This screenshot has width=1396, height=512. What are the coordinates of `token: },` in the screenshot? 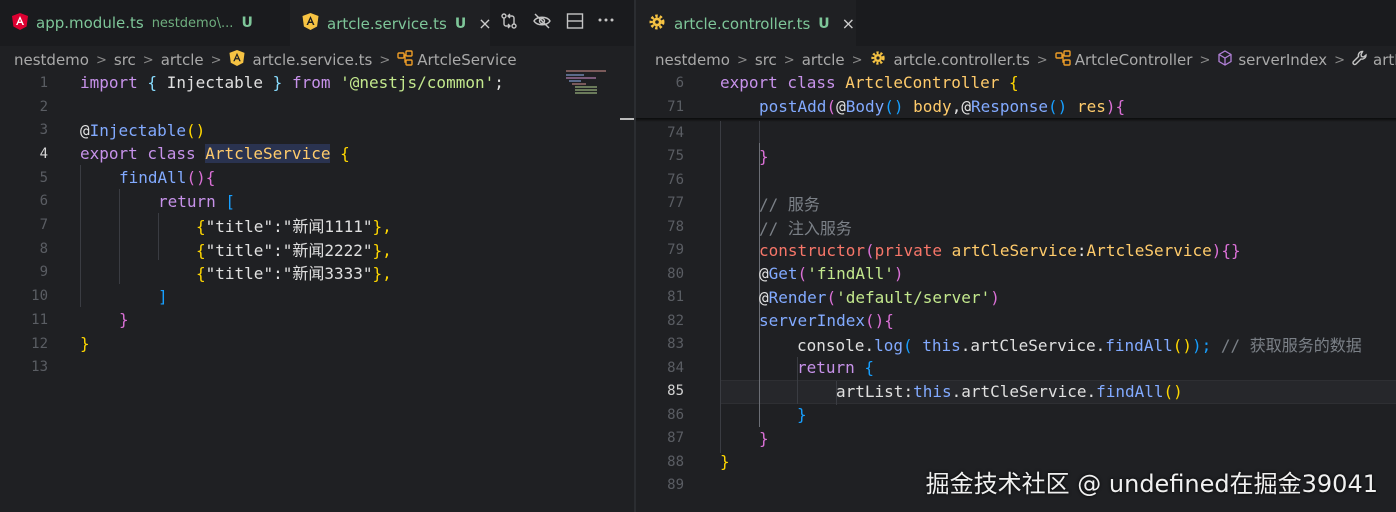 It's located at (382, 227).